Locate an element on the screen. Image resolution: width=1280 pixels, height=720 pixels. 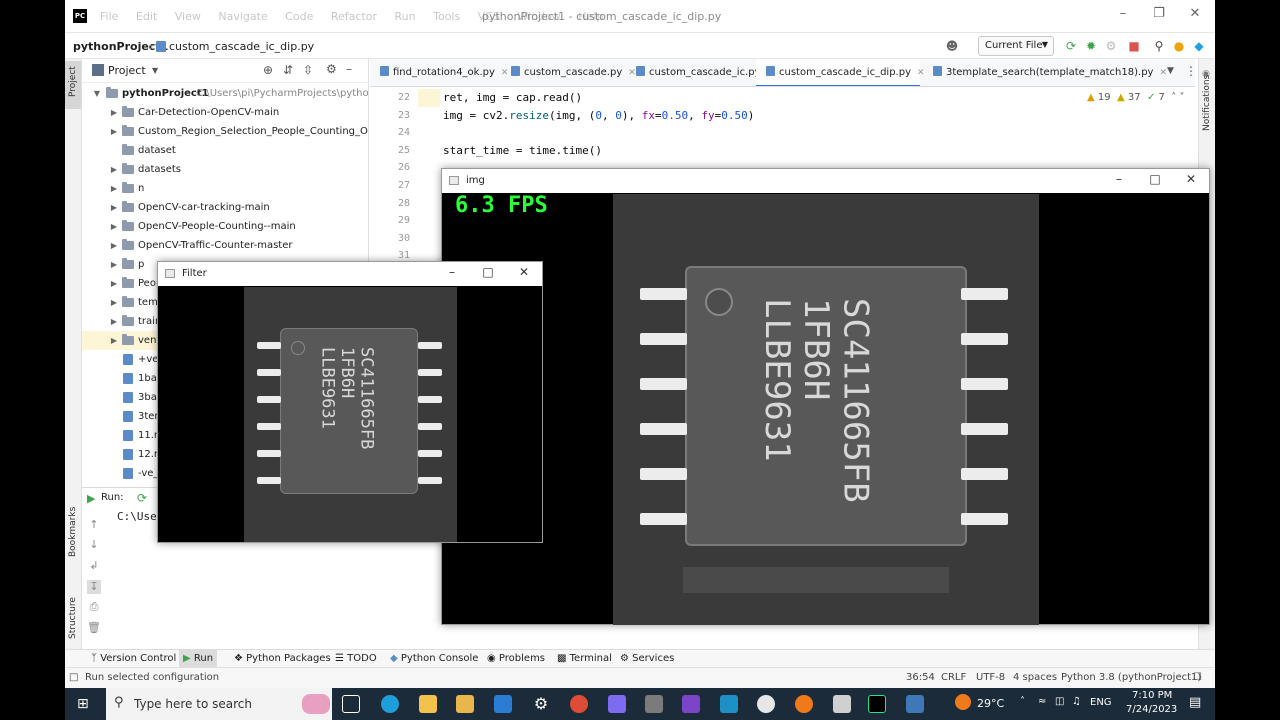
run-configuration-select: Current File ▼ is located at coordinates (1016, 46).